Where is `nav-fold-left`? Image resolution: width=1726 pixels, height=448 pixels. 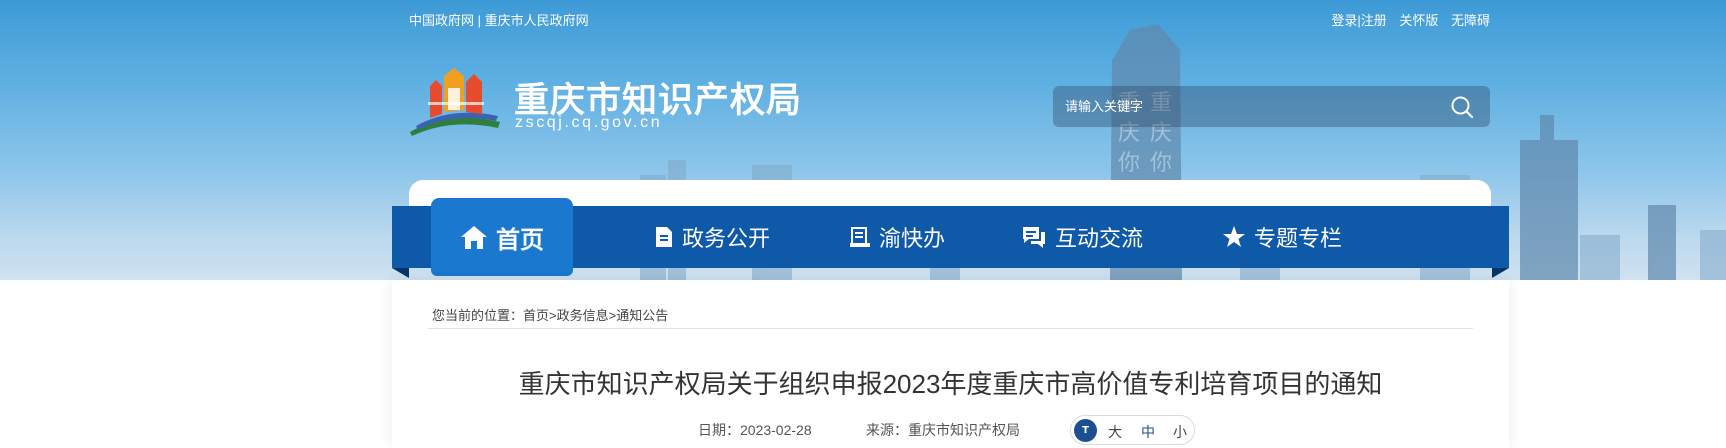
nav-fold-left is located at coordinates (400, 273).